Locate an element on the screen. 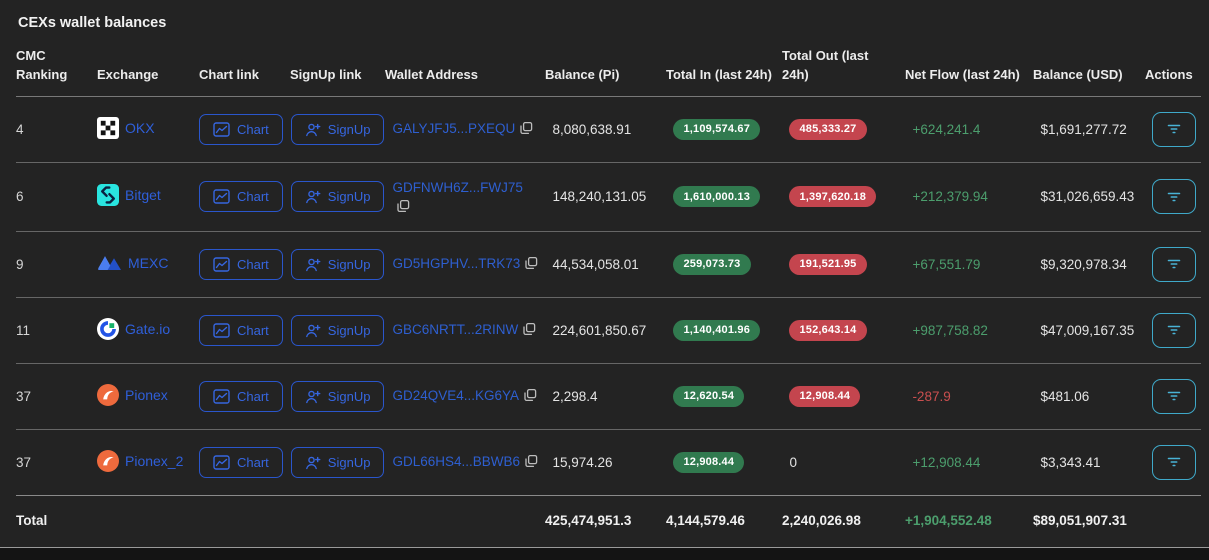 This screenshot has height=560, width=1209. column-header-wallet-address: Wallet Address is located at coordinates (431, 74).